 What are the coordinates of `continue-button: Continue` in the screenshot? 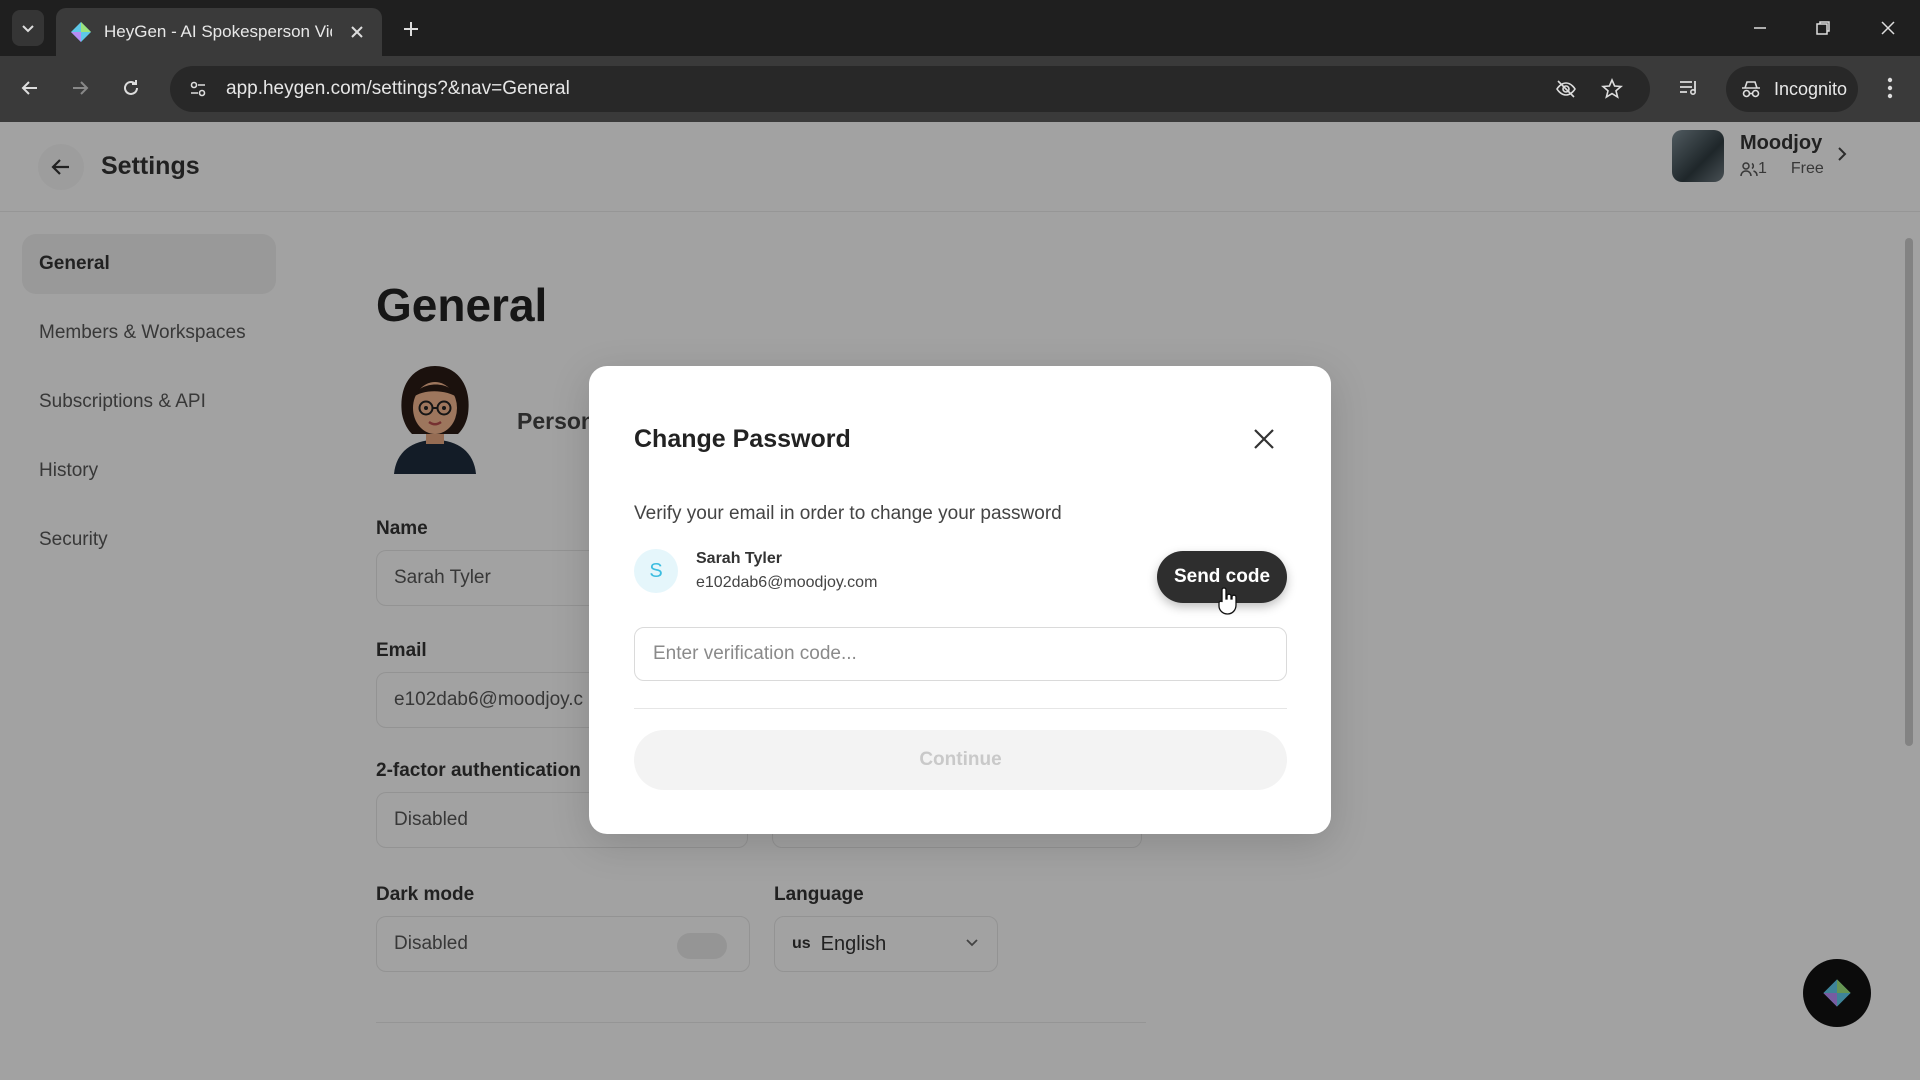 It's located at (960, 760).